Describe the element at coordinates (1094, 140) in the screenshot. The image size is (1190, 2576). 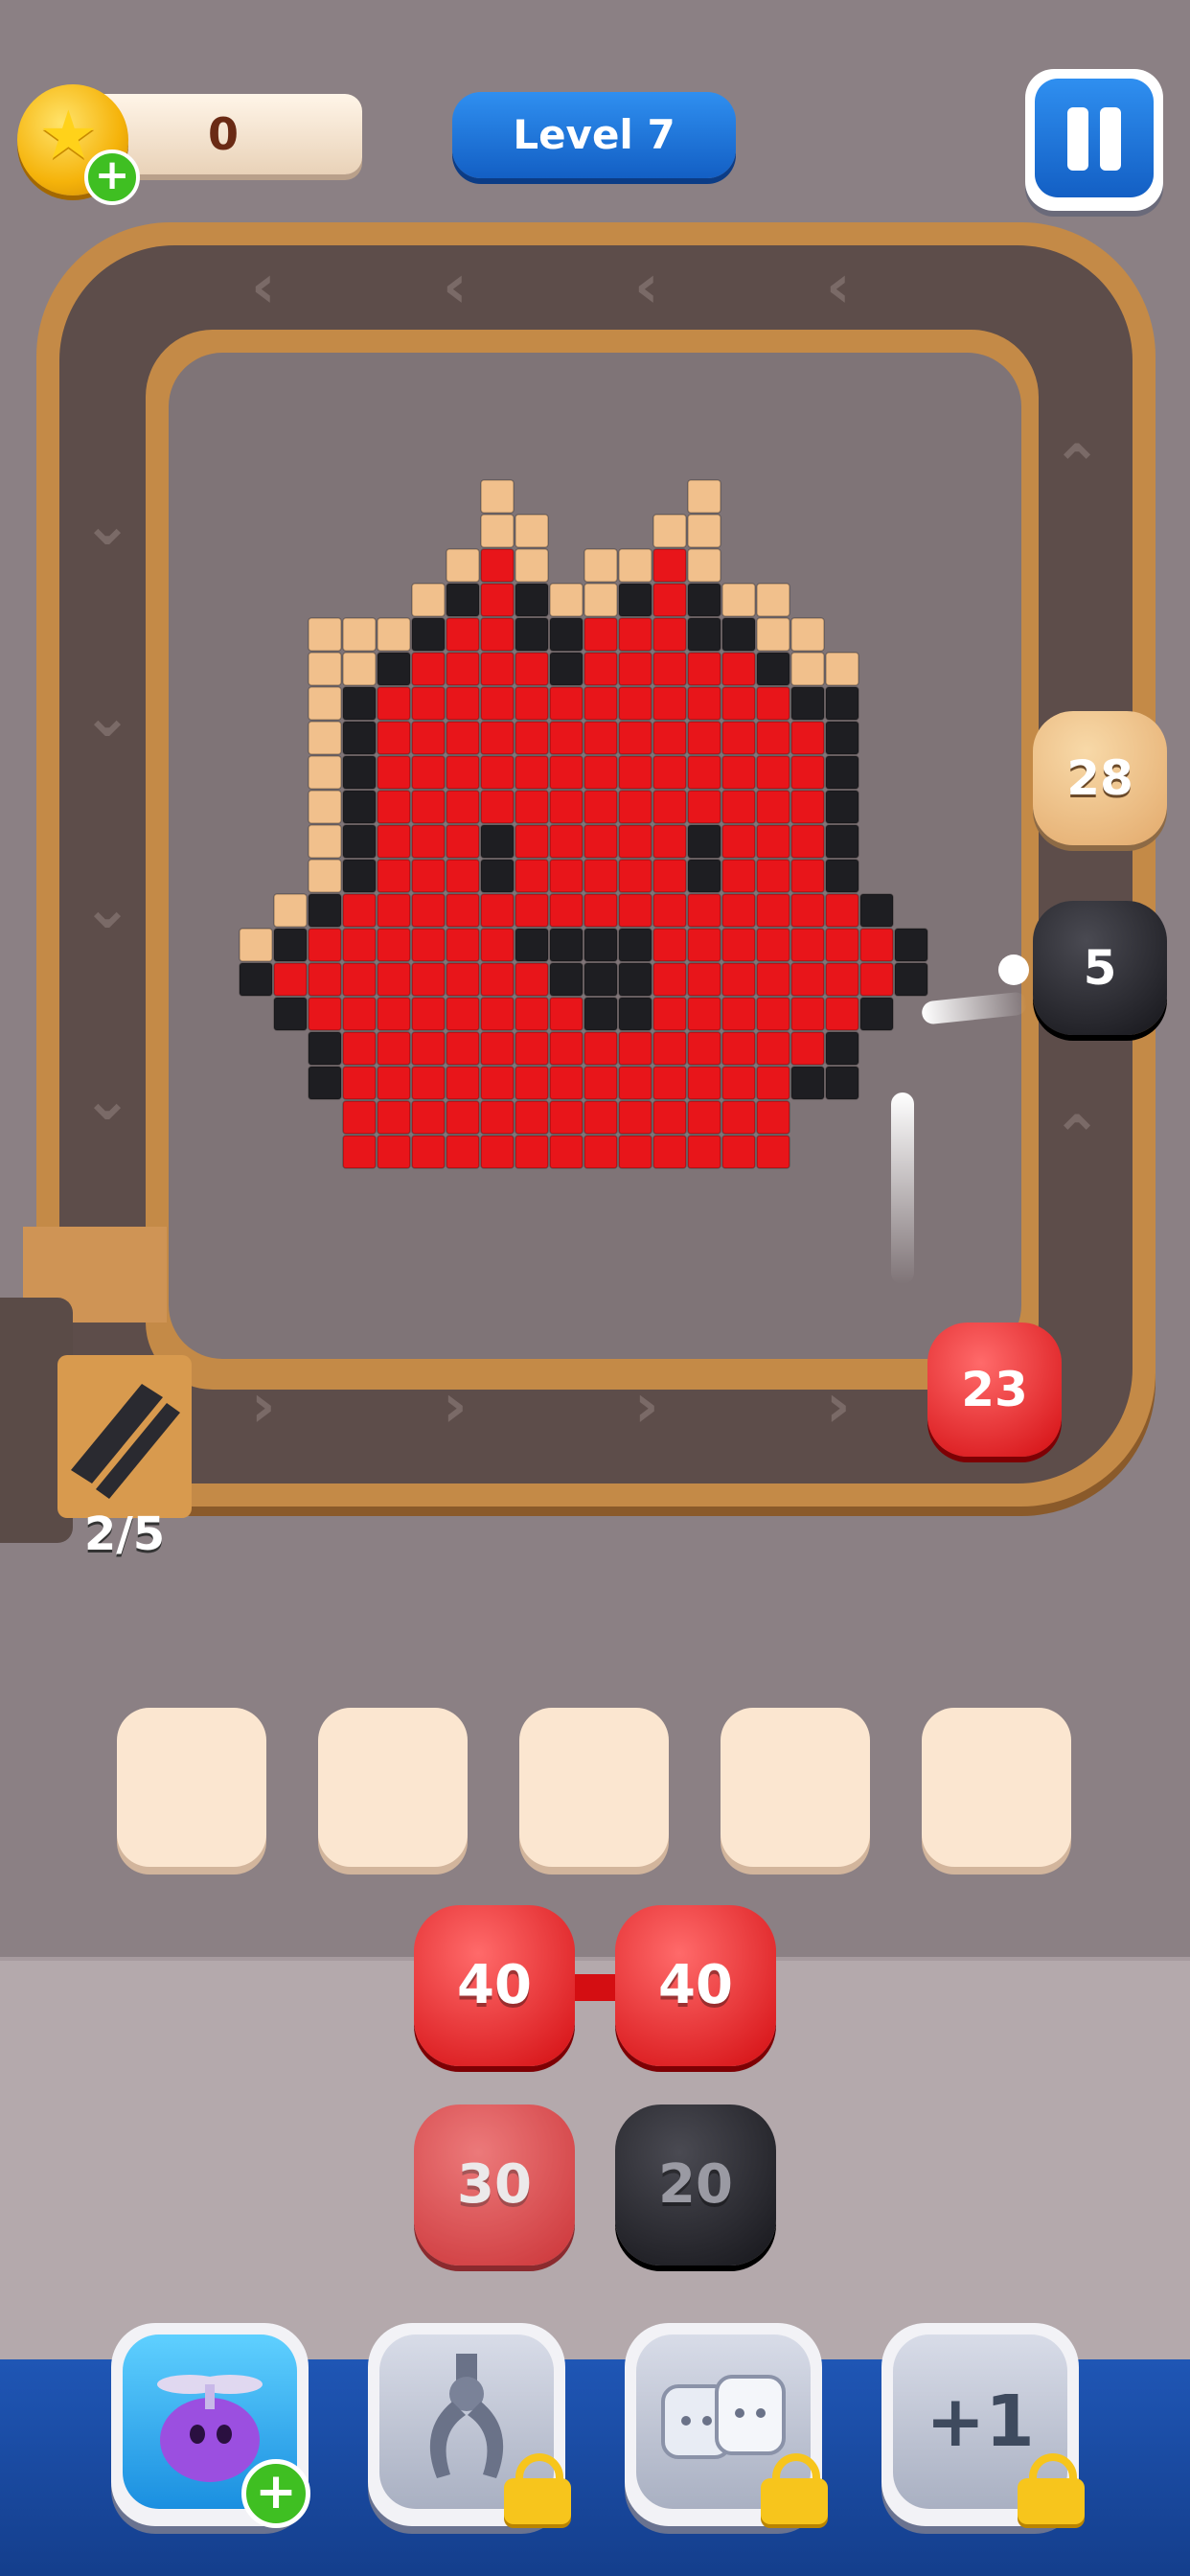
I see `pause-button` at that location.